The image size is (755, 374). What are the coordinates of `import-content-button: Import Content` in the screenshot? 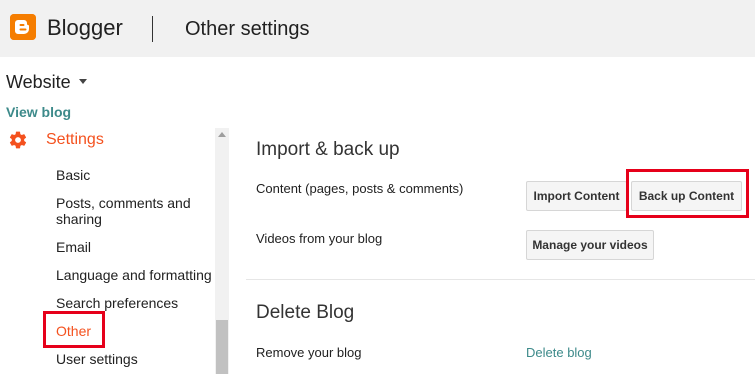 It's located at (576, 196).